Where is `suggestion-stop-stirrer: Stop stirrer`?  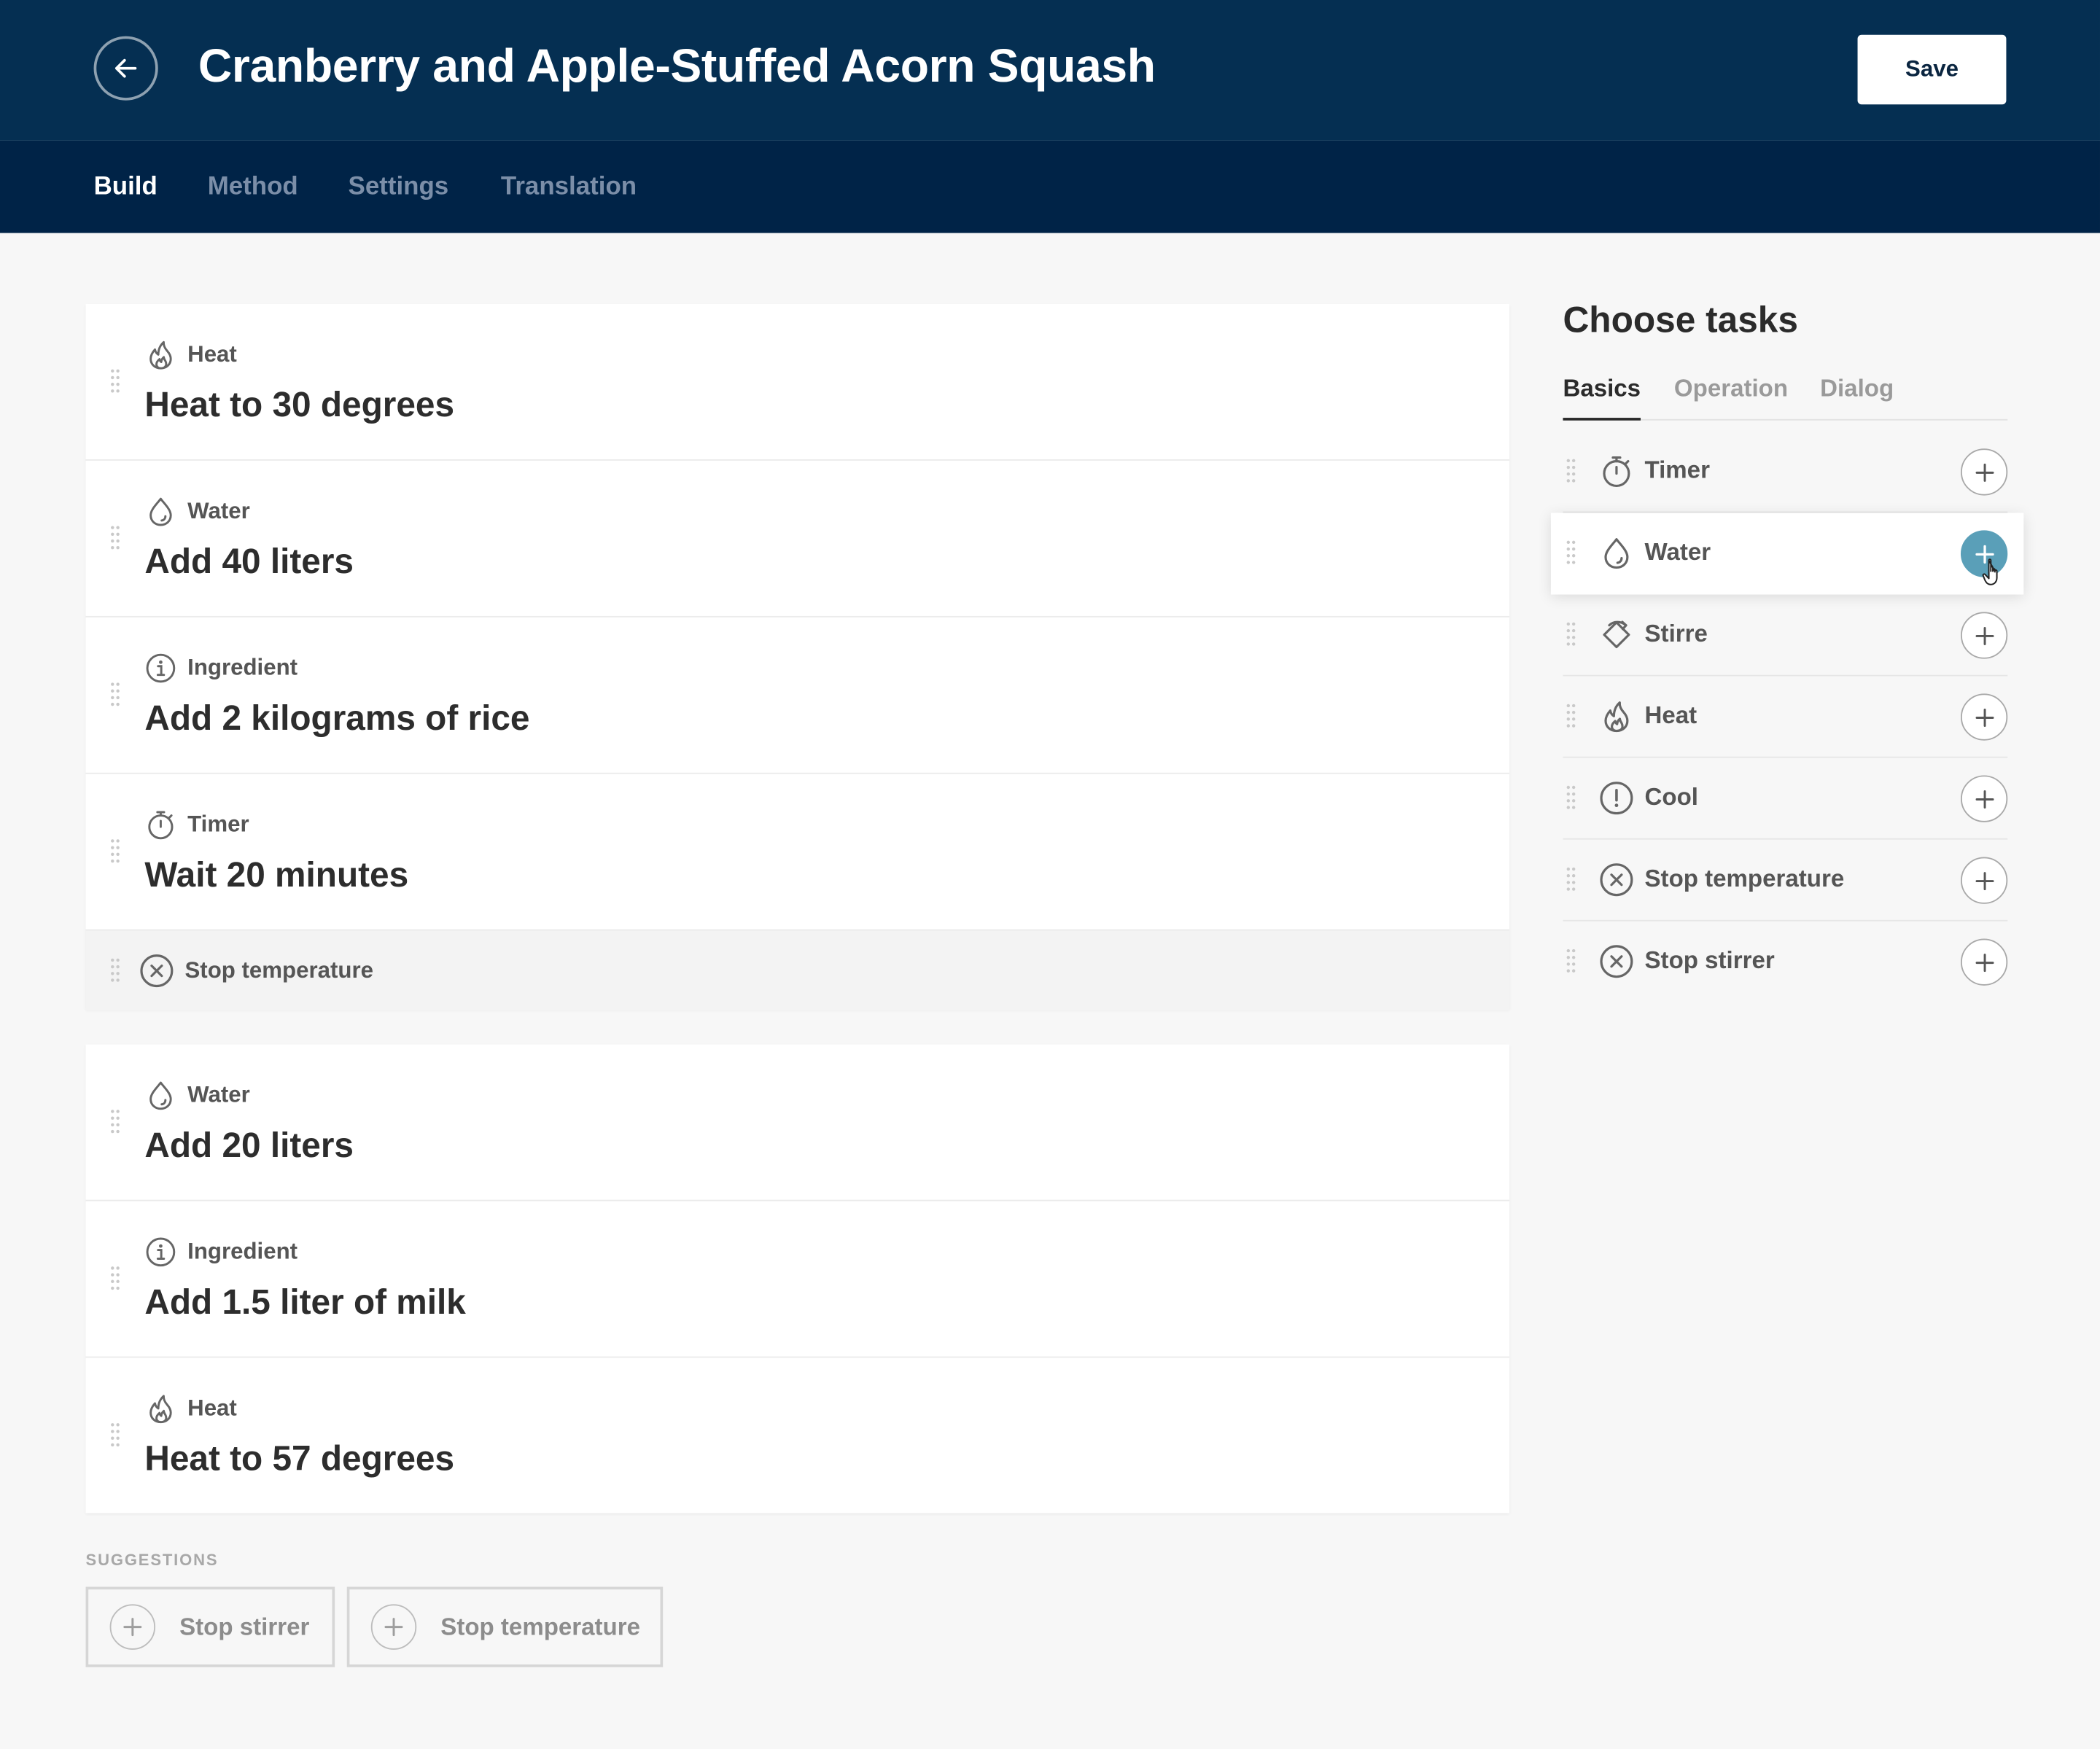 suggestion-stop-stirrer: Stop stirrer is located at coordinates (210, 1626).